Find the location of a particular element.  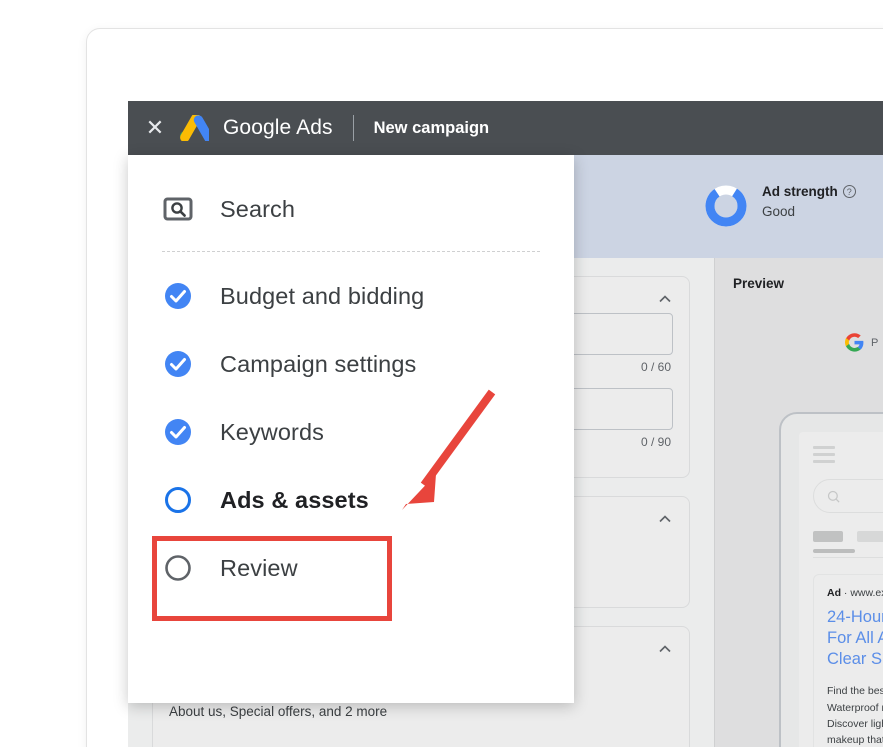

ad-strength-label-row: Ad strength ? is located at coordinates (809, 191).